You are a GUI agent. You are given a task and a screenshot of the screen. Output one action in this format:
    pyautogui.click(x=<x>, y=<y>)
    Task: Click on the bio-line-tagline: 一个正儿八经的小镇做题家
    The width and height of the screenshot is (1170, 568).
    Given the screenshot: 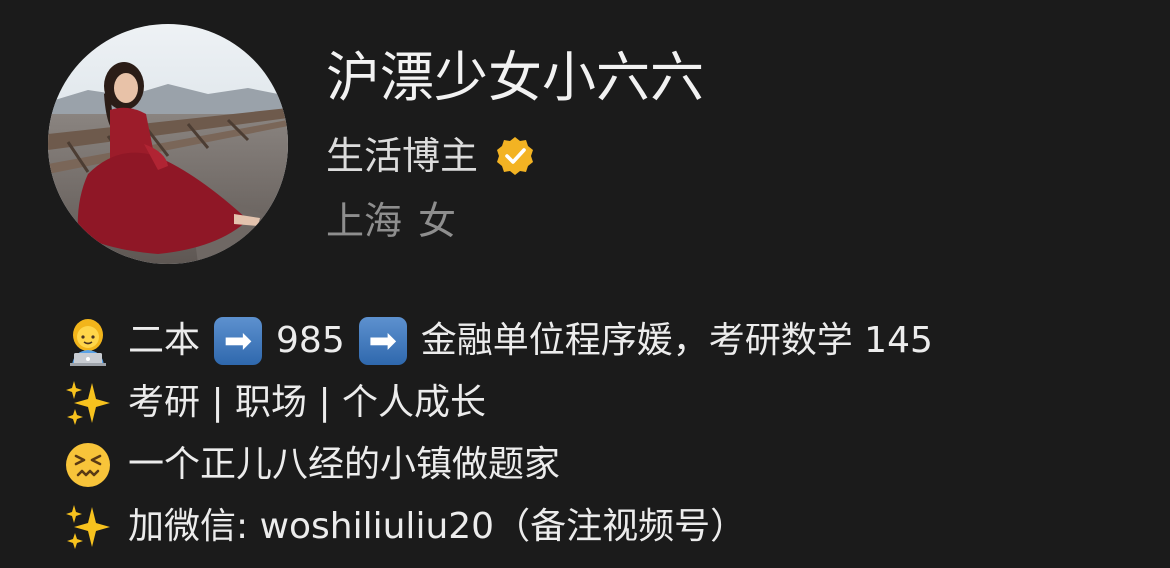 What is the action you would take?
    pyautogui.click(x=607, y=465)
    